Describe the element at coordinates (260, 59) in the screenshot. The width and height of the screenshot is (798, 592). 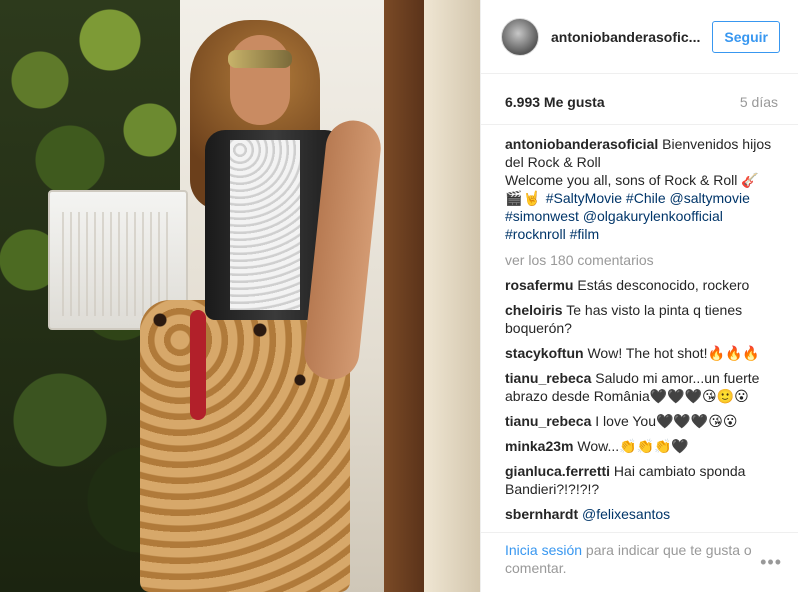
I see `sunglasses` at that location.